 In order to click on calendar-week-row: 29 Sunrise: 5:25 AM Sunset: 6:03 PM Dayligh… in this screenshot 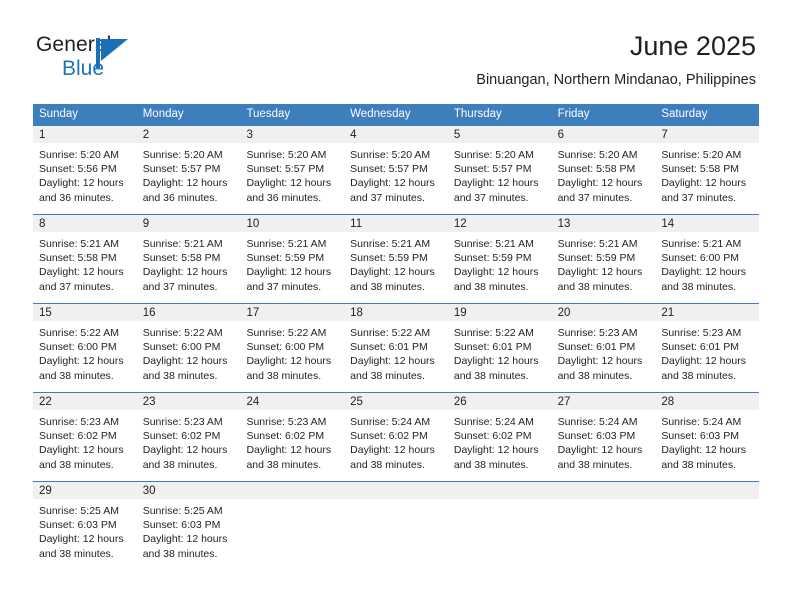, I will do `click(396, 526)`.